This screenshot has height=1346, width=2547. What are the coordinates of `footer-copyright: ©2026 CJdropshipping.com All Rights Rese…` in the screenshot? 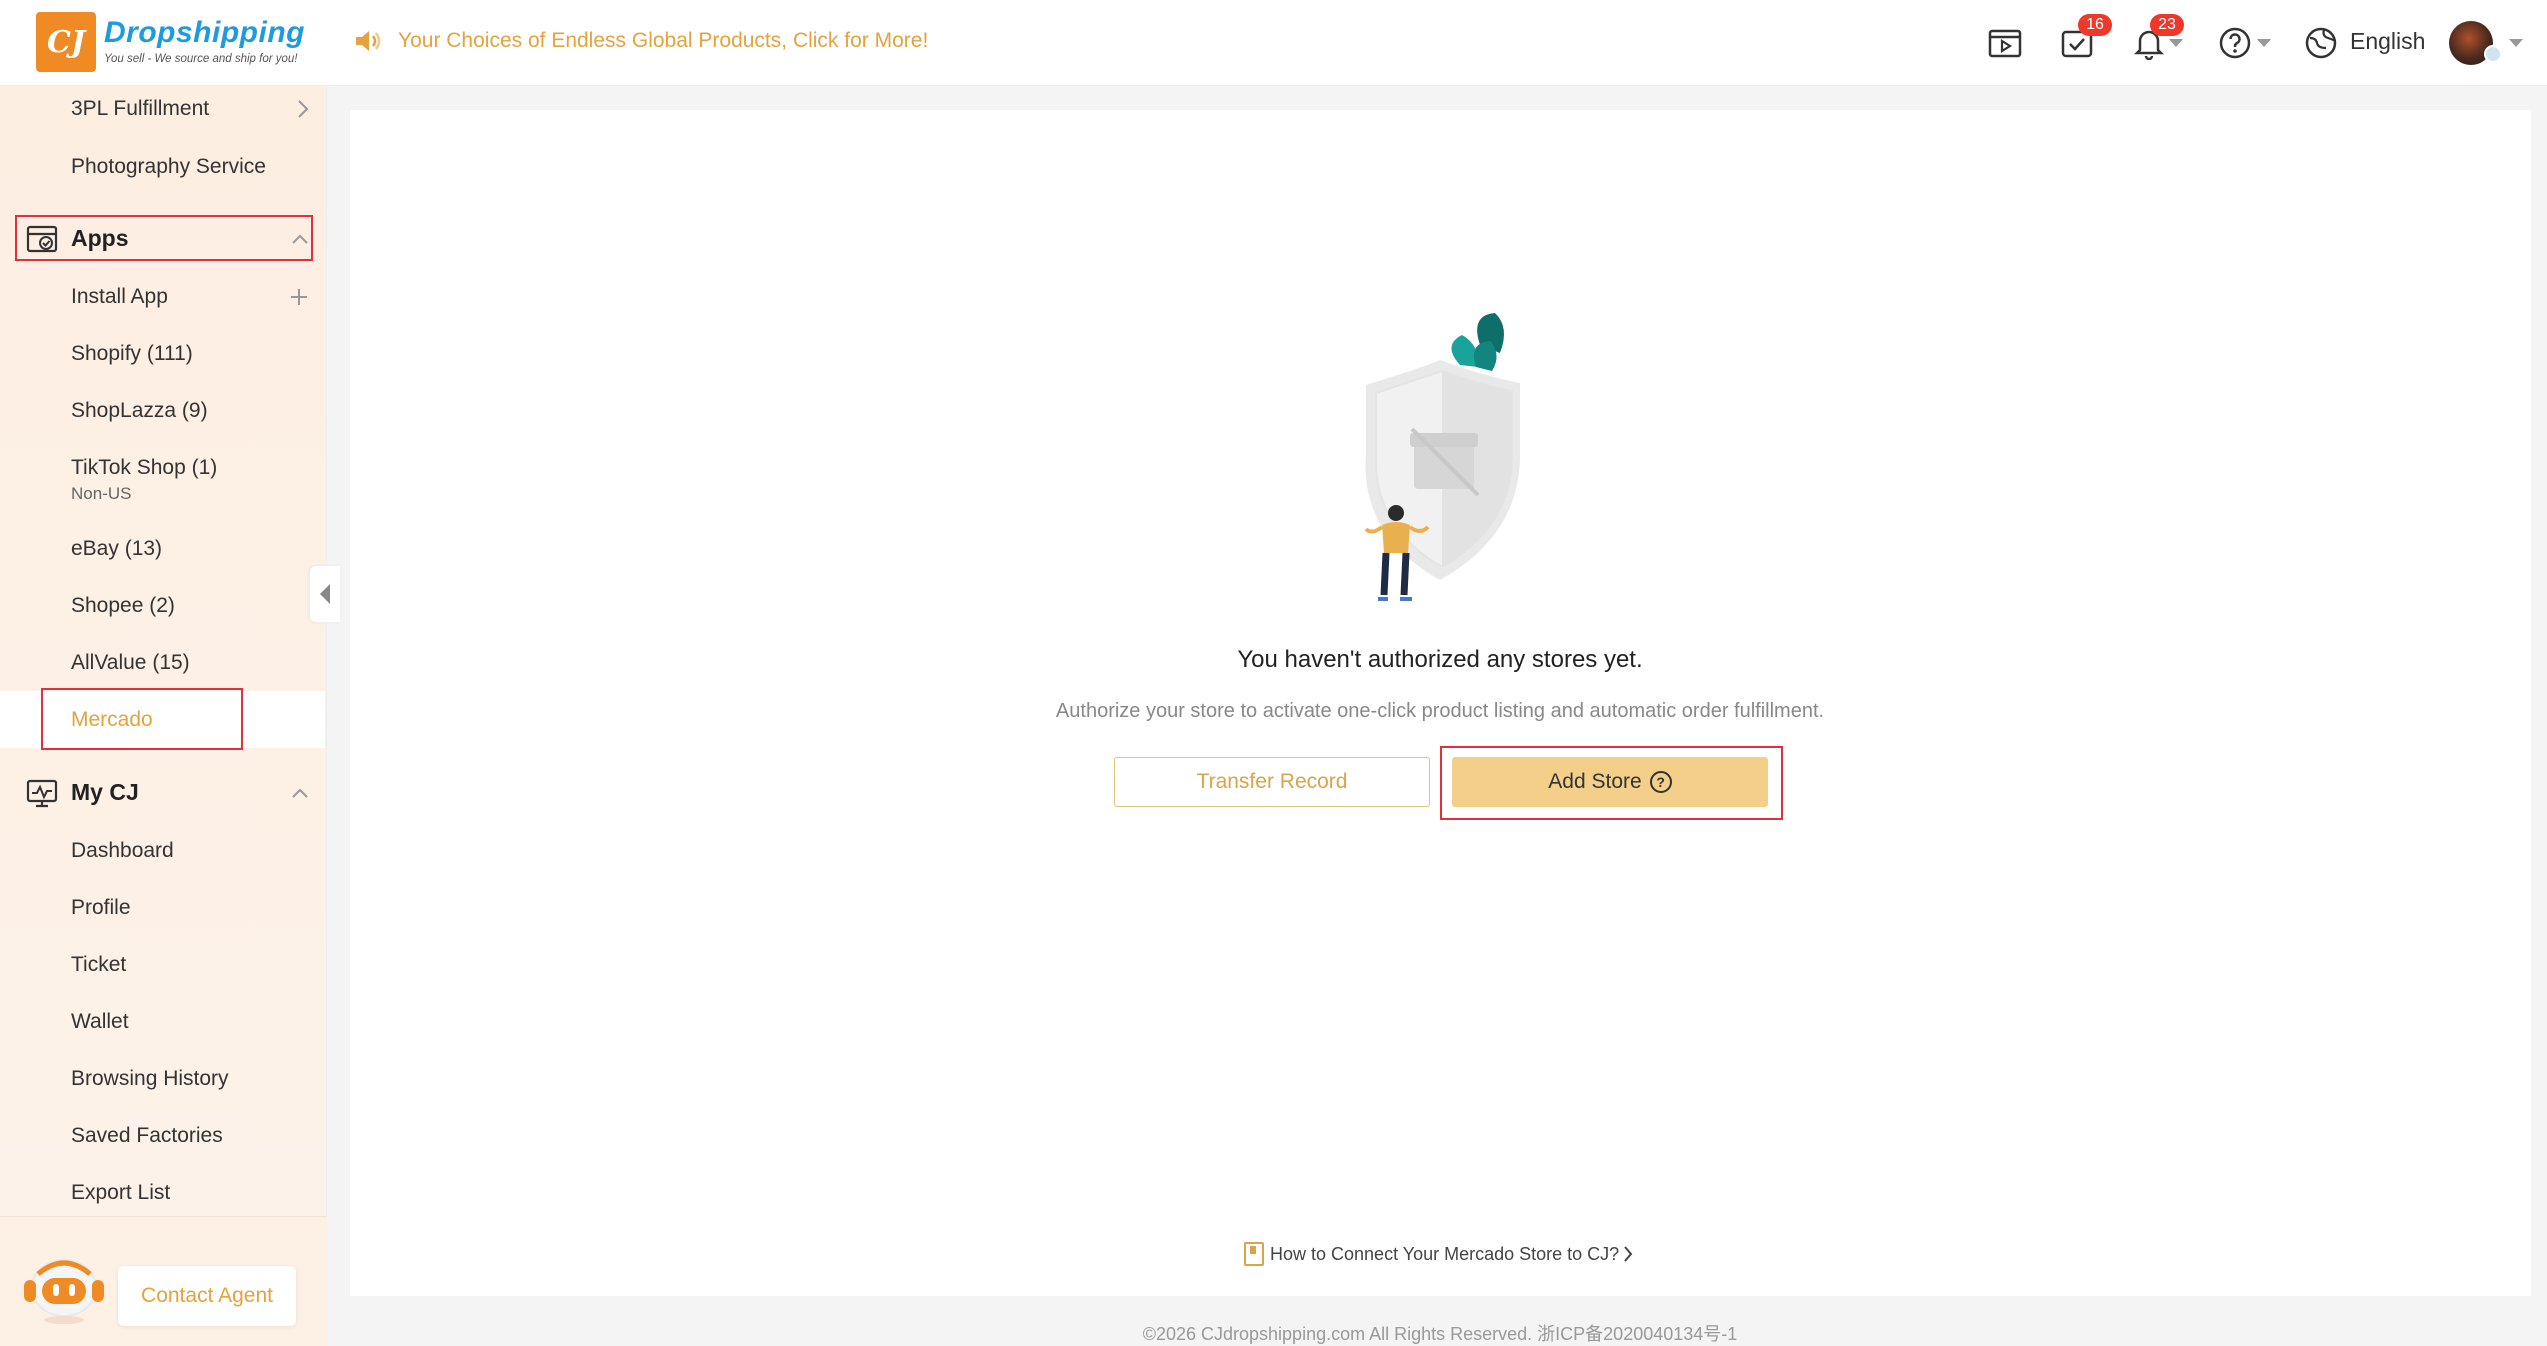 It's located at (1440, 1334).